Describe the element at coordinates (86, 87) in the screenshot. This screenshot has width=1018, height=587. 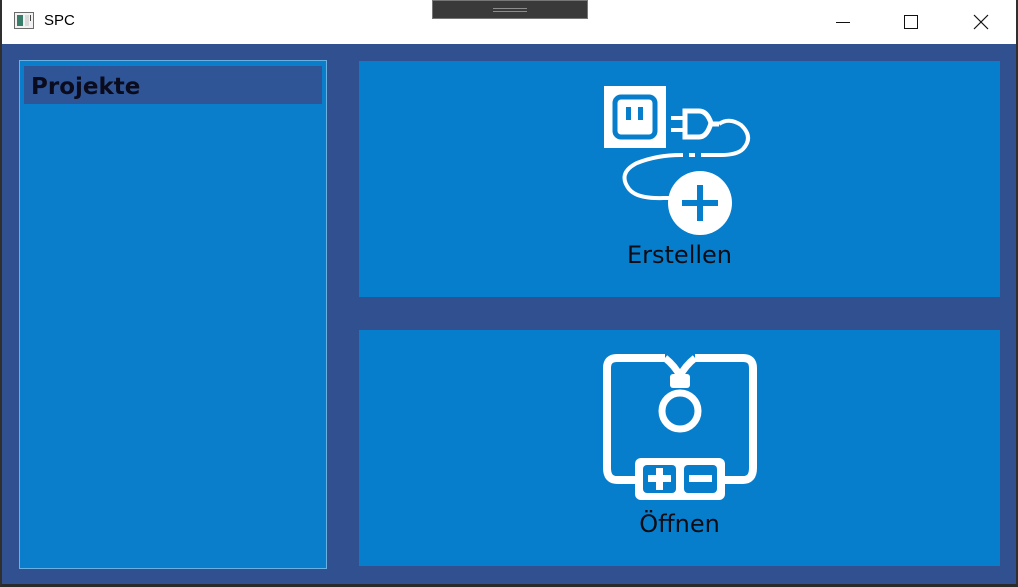
I see `projects-title: Projekte` at that location.